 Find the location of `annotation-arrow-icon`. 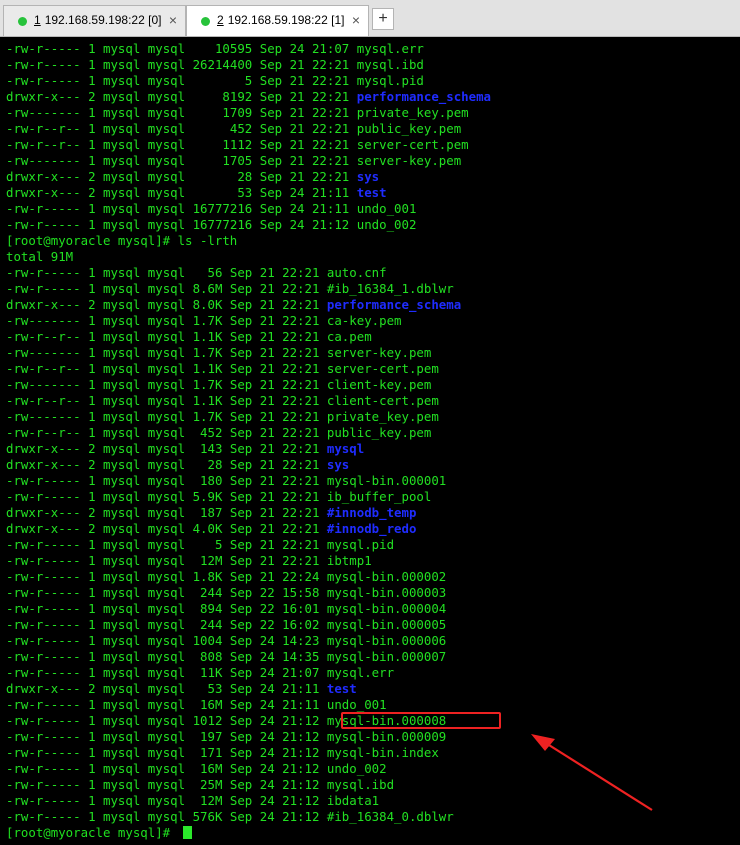

annotation-arrow-icon is located at coordinates (592, 772).